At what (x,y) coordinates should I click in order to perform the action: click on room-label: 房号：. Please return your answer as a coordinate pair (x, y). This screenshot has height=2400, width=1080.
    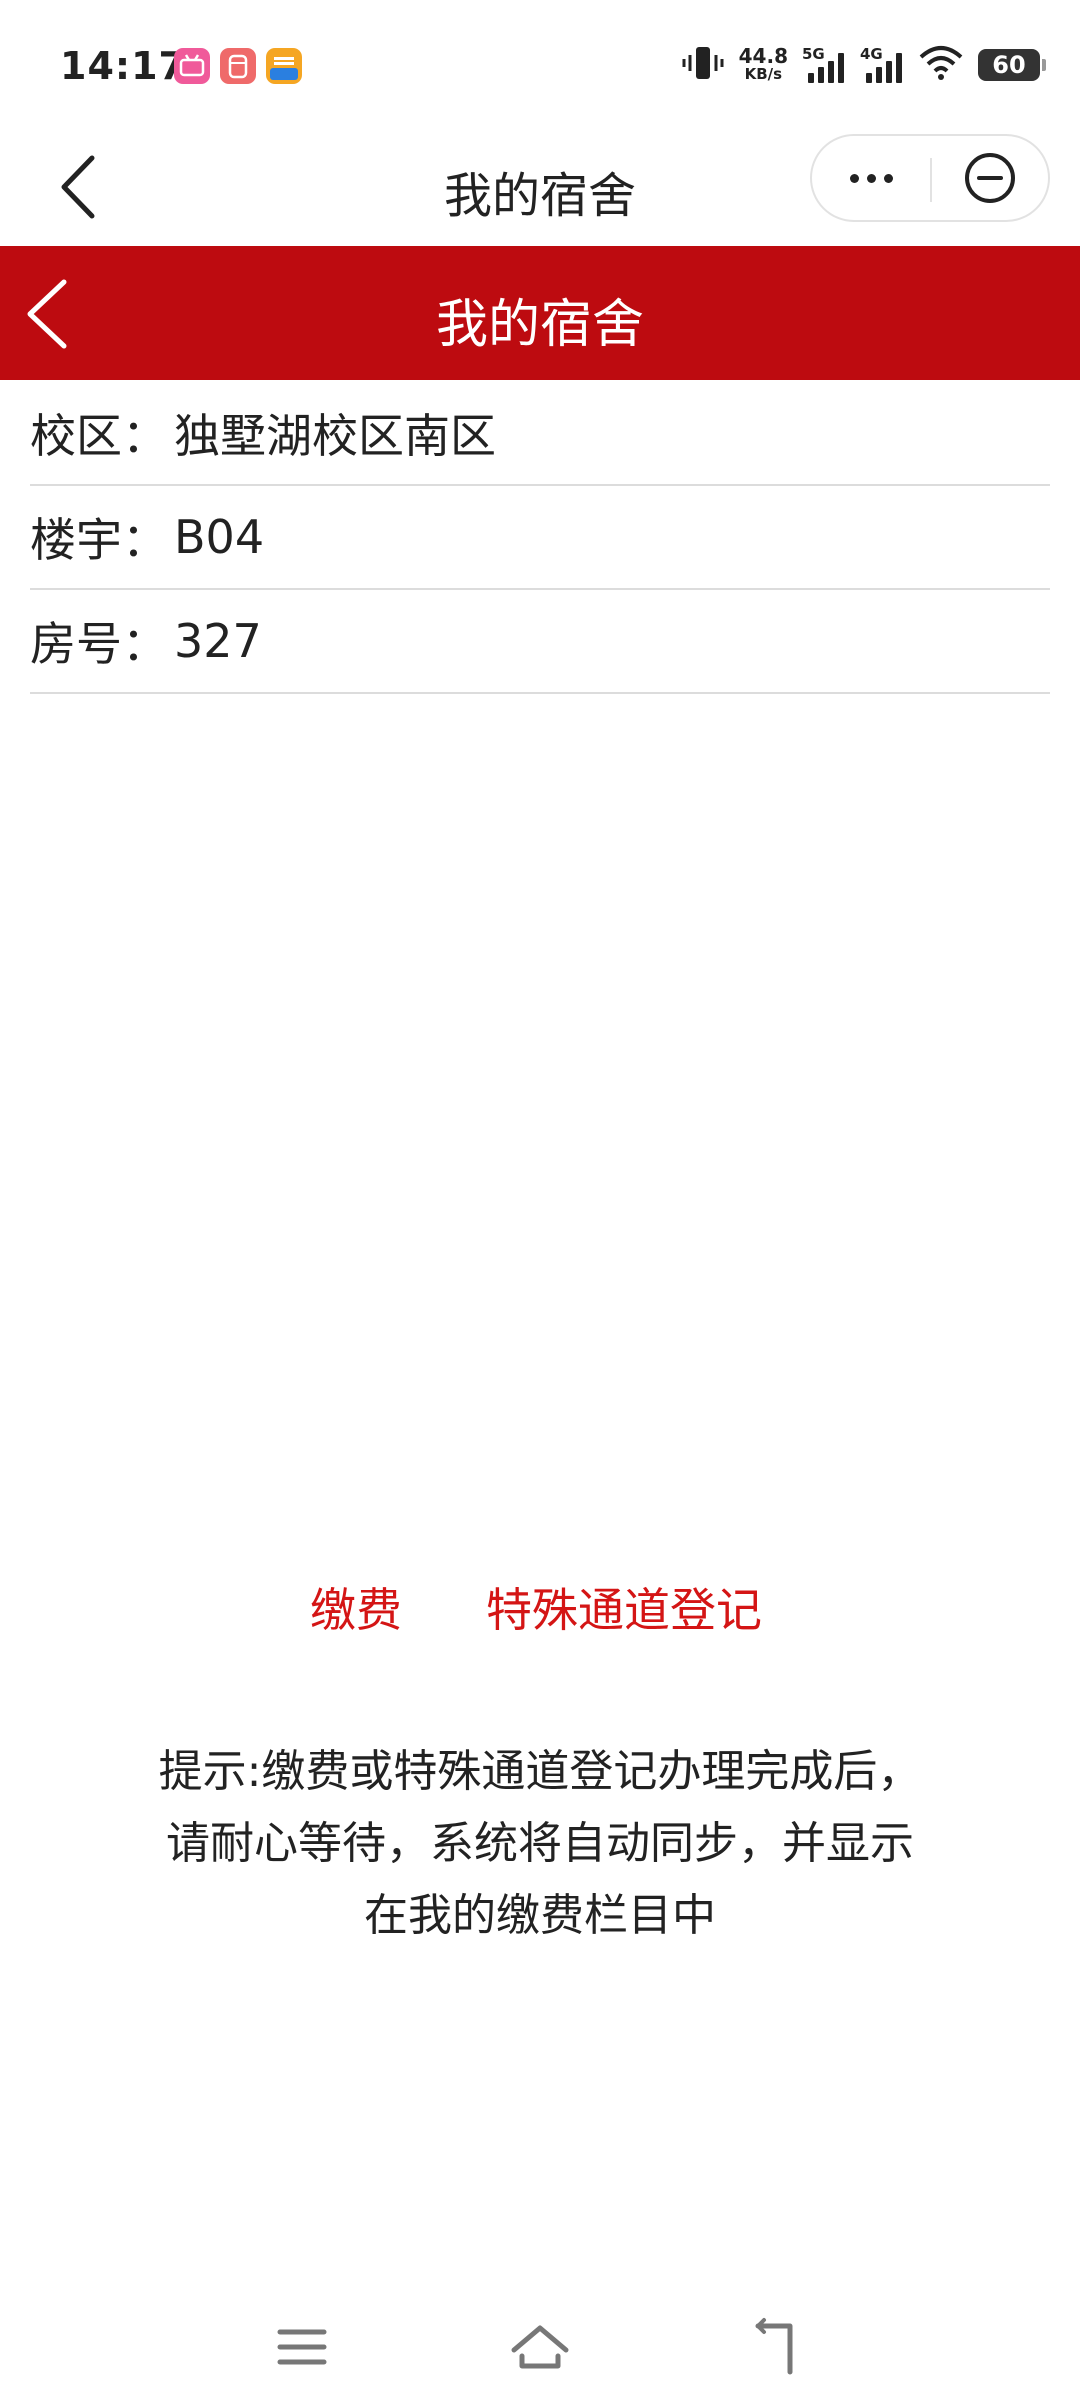
    Looking at the image, I should click on (99, 644).